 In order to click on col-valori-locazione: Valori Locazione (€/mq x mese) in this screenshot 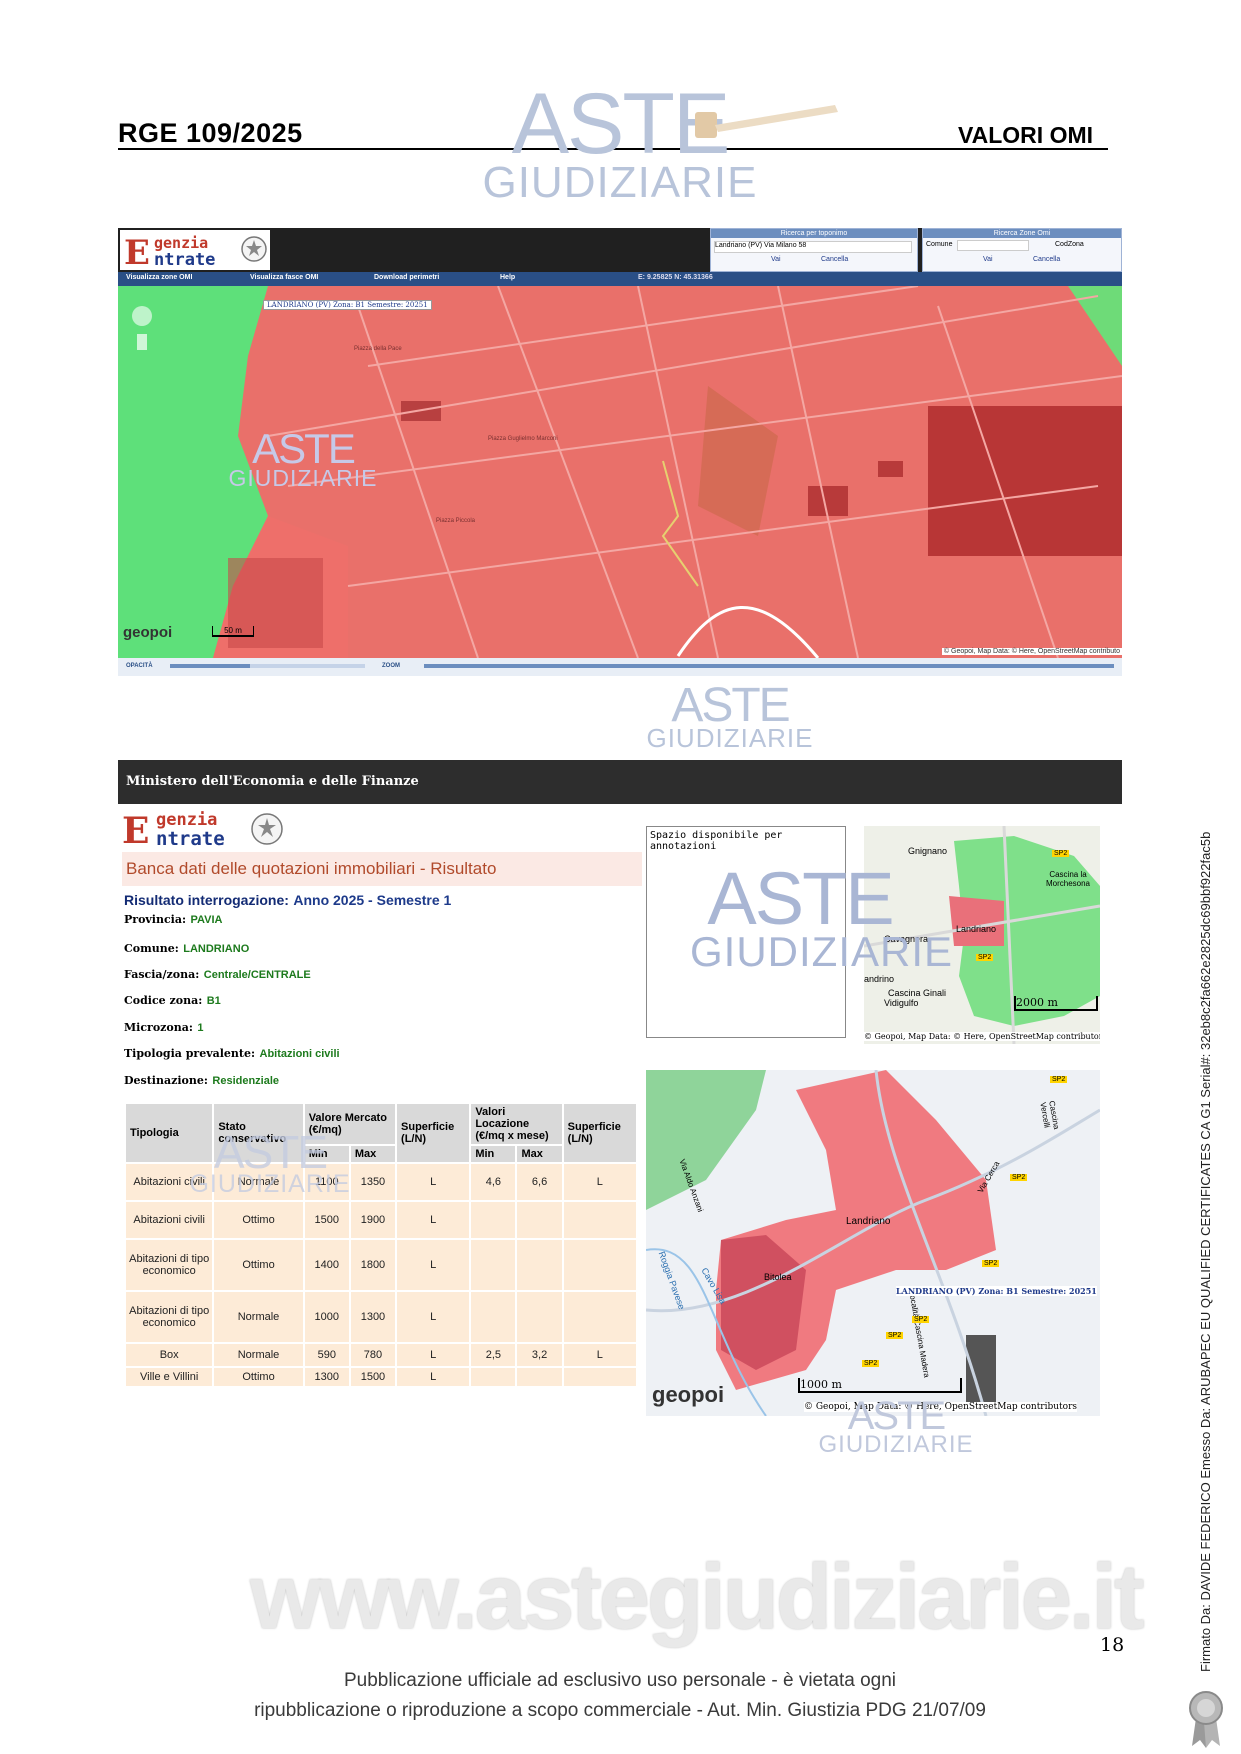, I will do `click(516, 1124)`.